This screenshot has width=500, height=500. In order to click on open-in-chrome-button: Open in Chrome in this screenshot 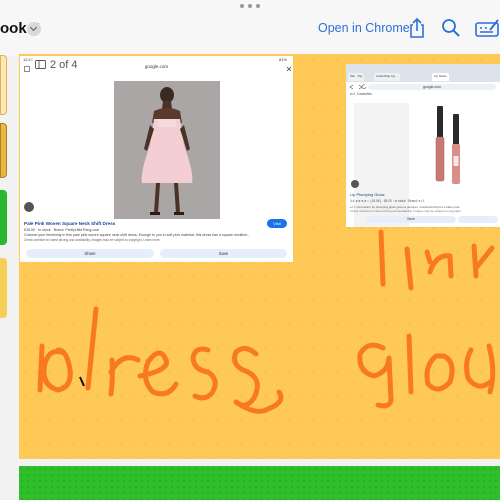, I will do `click(364, 28)`.